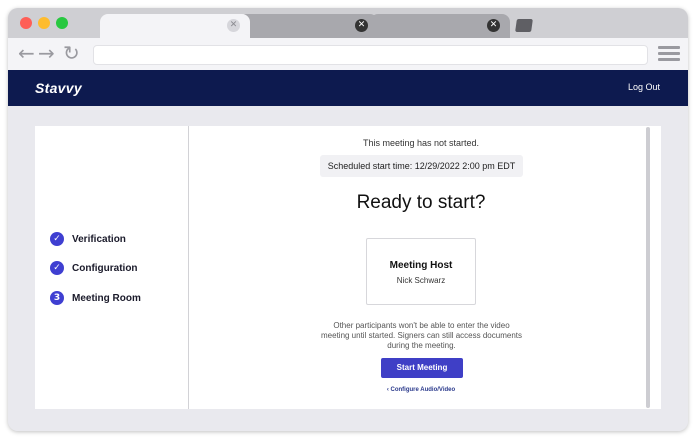 This screenshot has width=700, height=442. Describe the element at coordinates (105, 268) in the screenshot. I see `step-label: Configuration` at that location.